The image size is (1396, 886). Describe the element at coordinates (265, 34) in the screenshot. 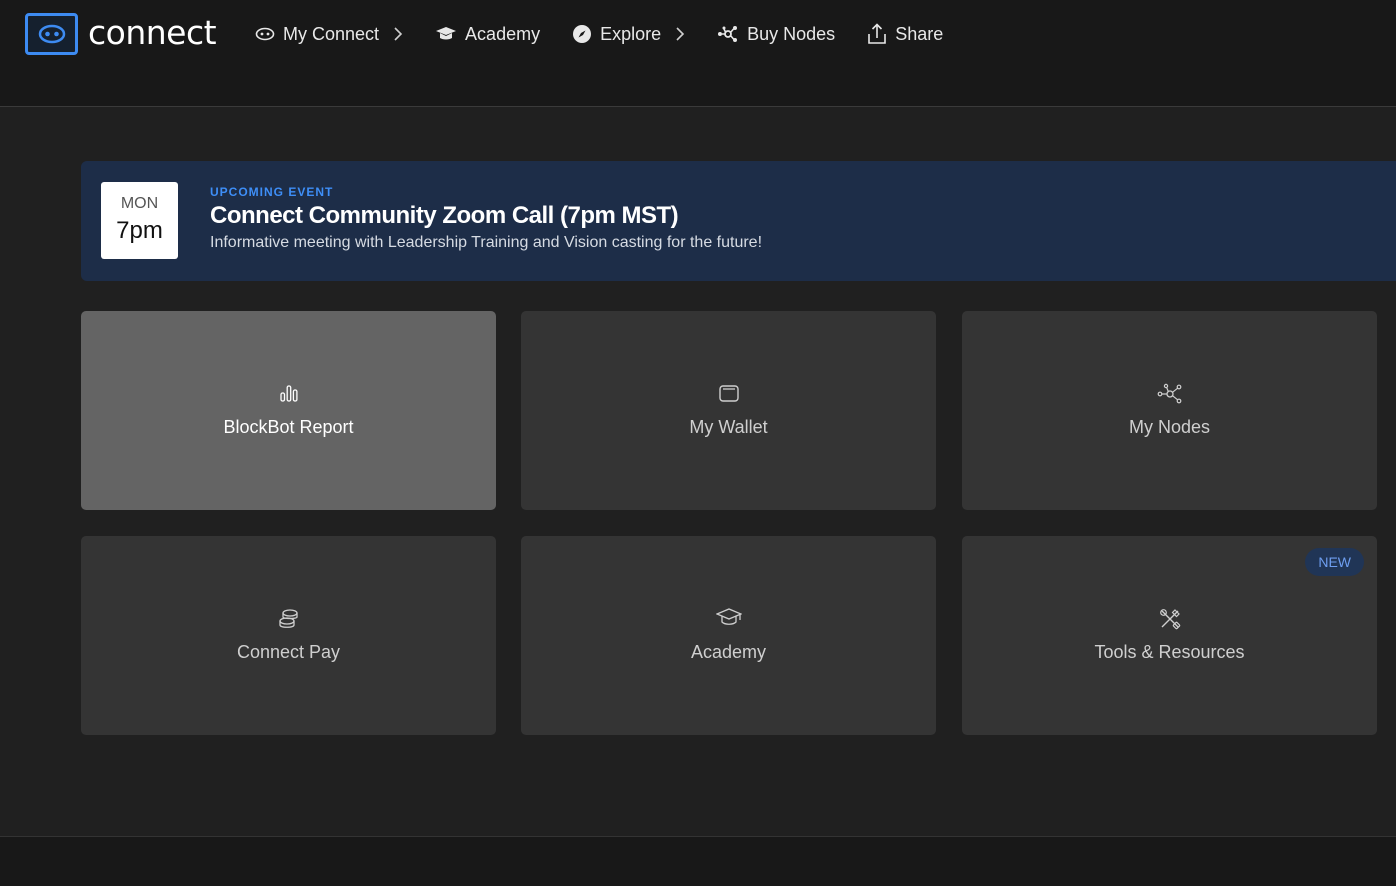

I see `eye-icon` at that location.